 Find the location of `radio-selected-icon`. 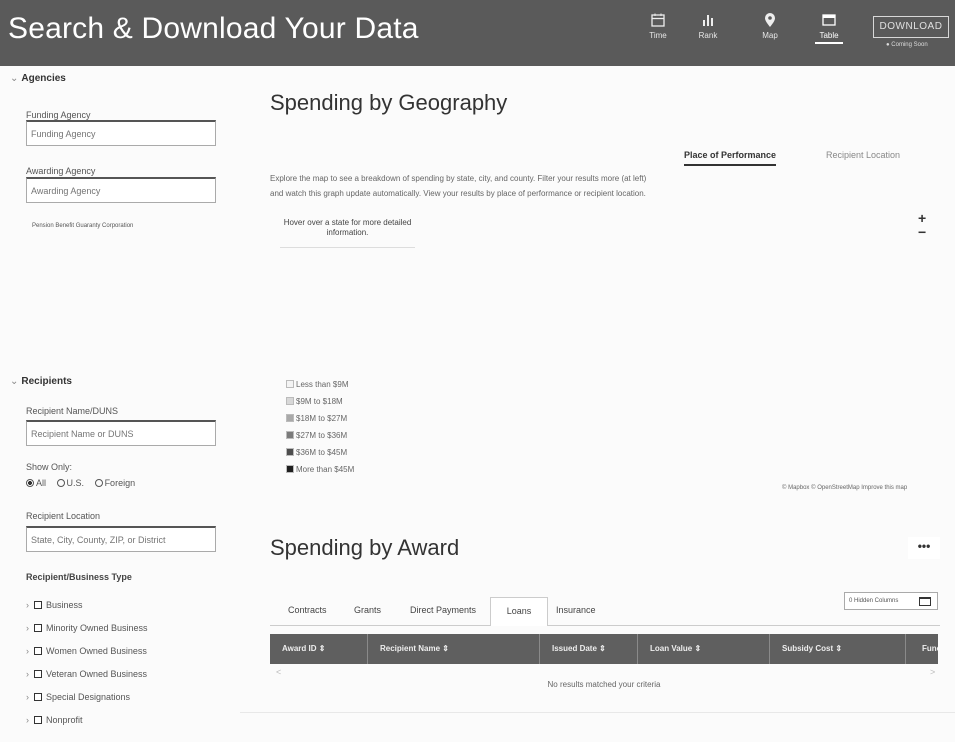

radio-selected-icon is located at coordinates (30, 483).